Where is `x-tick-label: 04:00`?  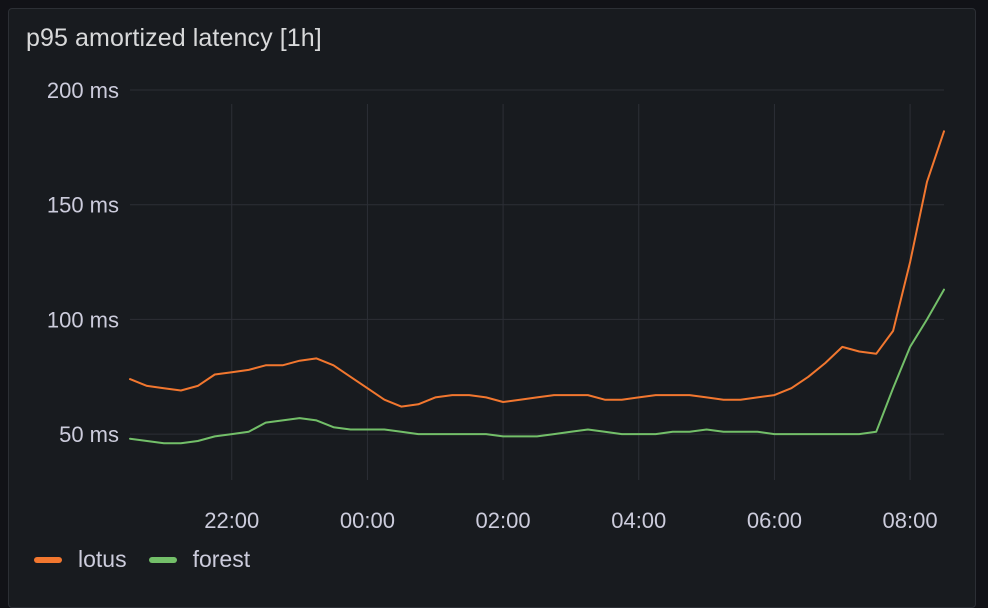
x-tick-label: 04:00 is located at coordinates (638, 520).